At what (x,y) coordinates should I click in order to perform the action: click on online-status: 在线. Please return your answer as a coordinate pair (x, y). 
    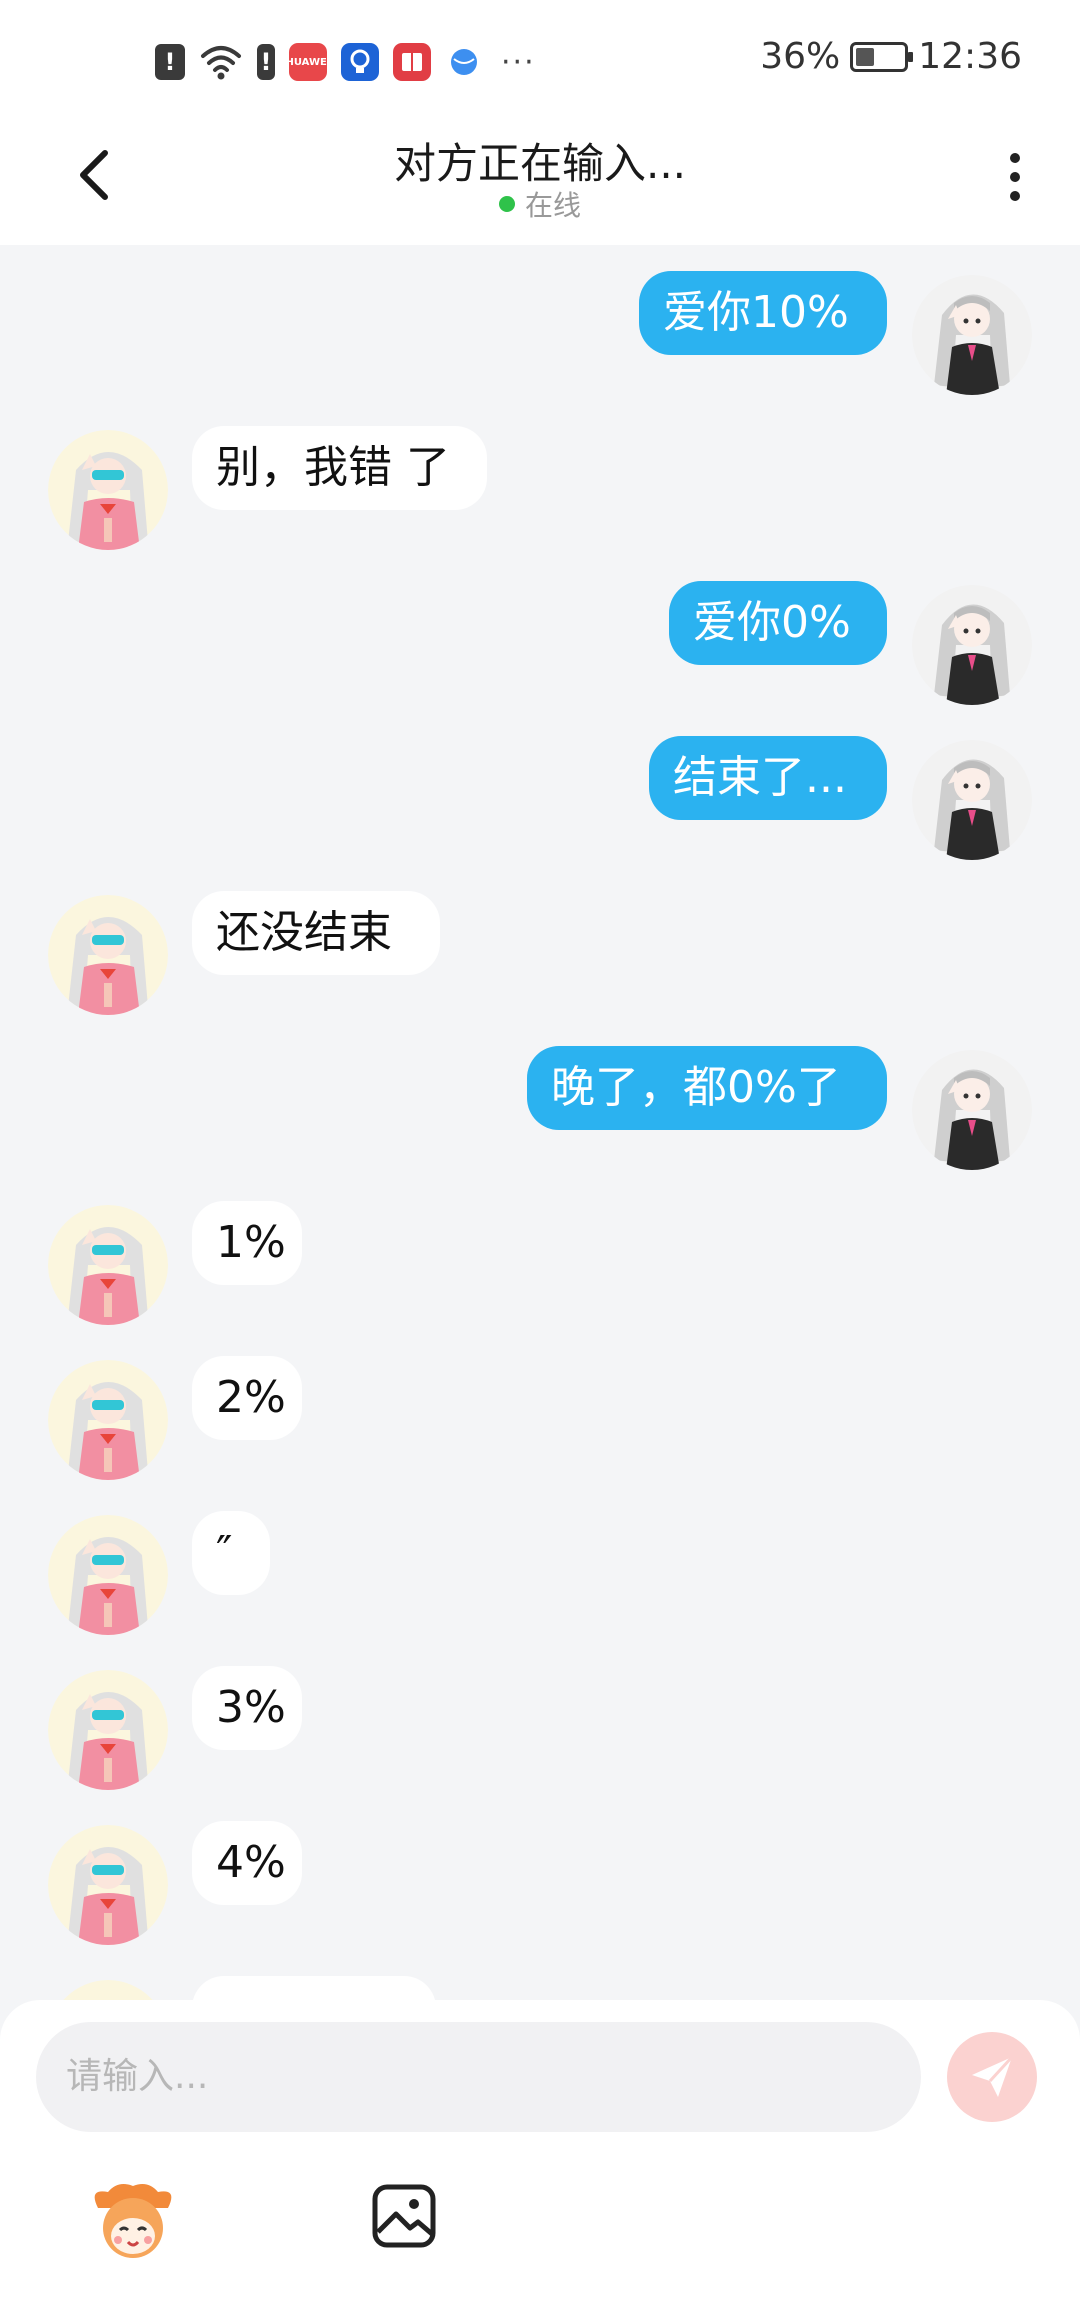
    Looking at the image, I should click on (540, 204).